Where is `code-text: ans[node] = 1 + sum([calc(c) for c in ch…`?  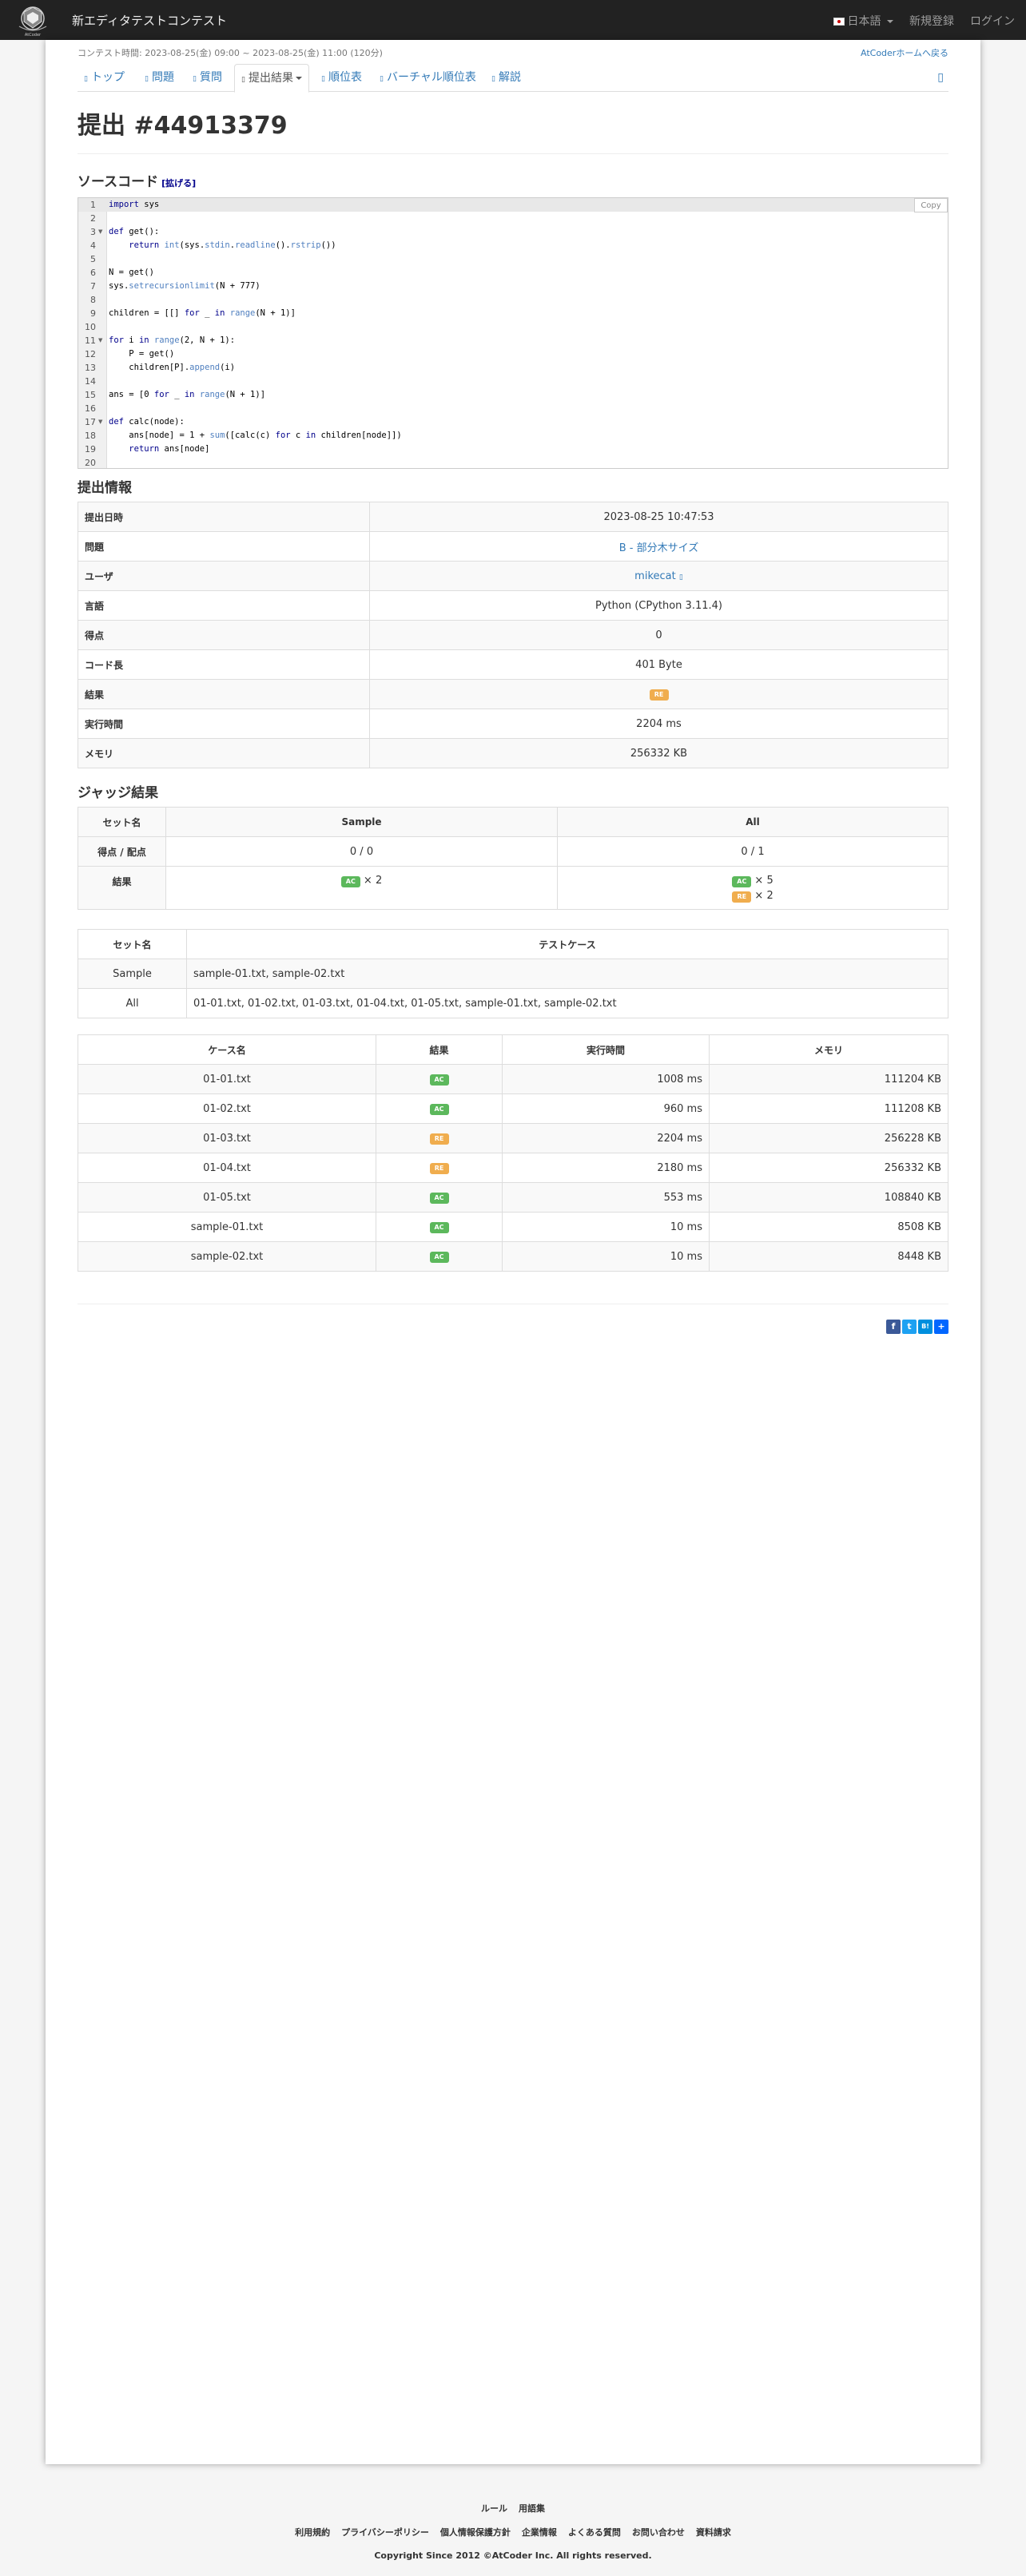
code-text: ans[node] = 1 + sum([calc(c) for c in ch… is located at coordinates (256, 435).